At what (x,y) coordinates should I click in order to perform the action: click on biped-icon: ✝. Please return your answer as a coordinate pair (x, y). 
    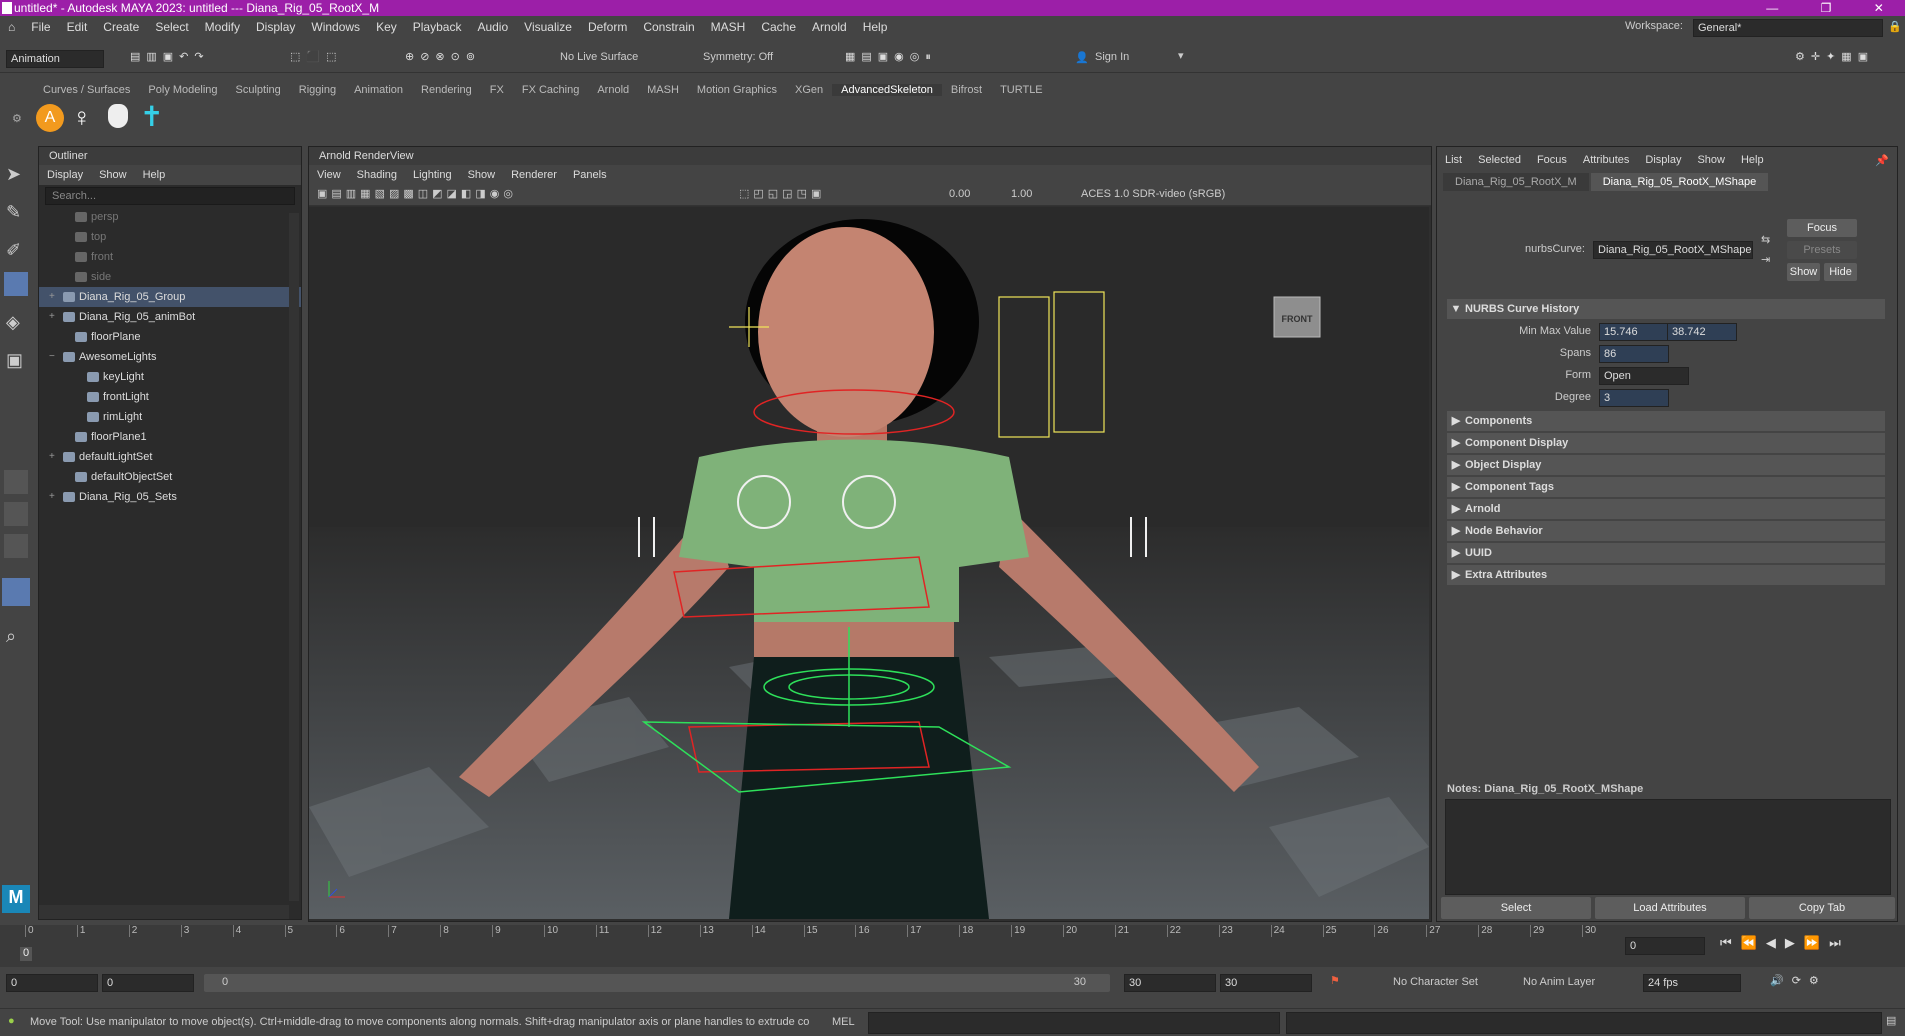
    Looking at the image, I should click on (151, 116).